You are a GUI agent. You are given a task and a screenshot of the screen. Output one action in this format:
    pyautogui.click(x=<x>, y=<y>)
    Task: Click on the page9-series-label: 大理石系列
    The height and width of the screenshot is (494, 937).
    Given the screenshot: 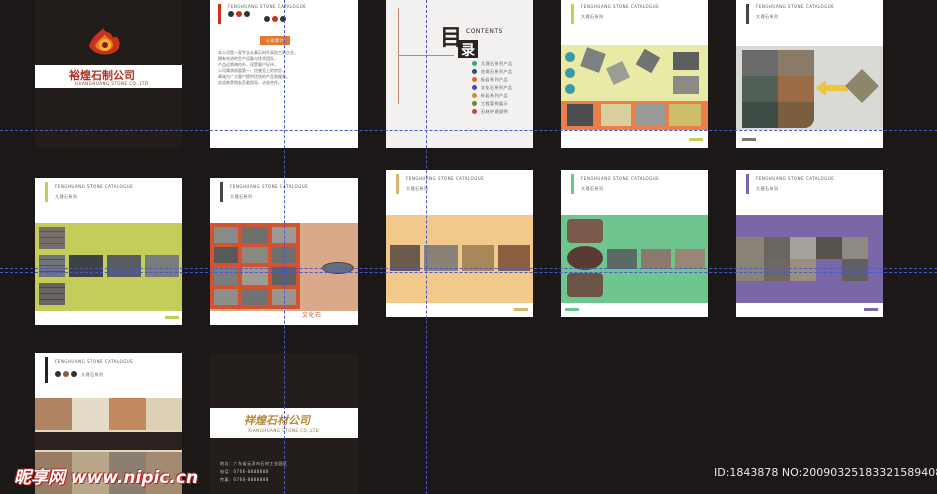 What is the action you would take?
    pyautogui.click(x=592, y=188)
    